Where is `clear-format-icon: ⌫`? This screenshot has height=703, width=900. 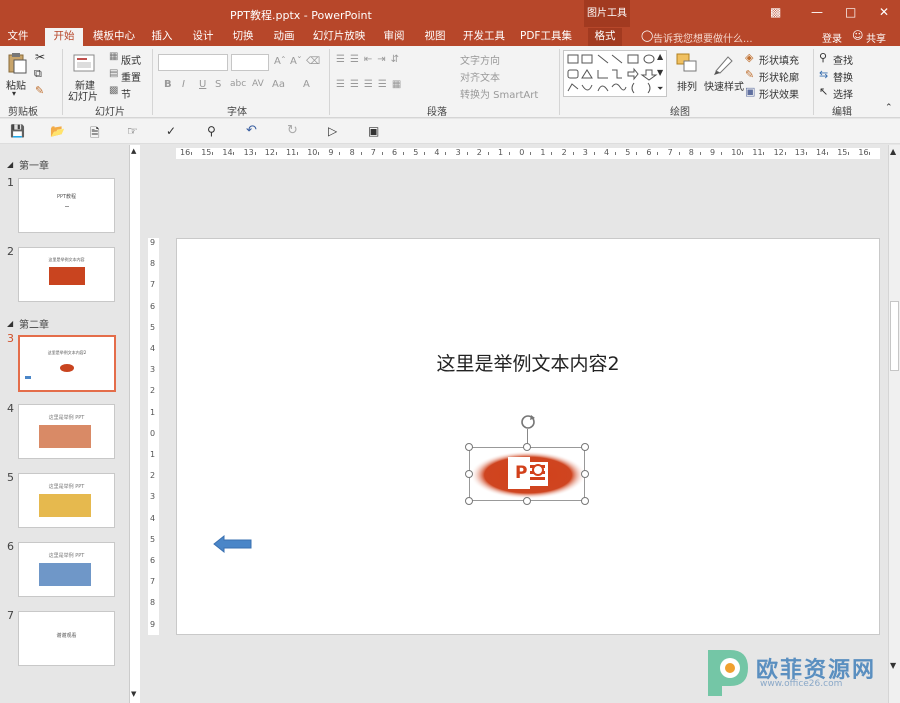
clear-format-icon: ⌫ is located at coordinates (313, 61).